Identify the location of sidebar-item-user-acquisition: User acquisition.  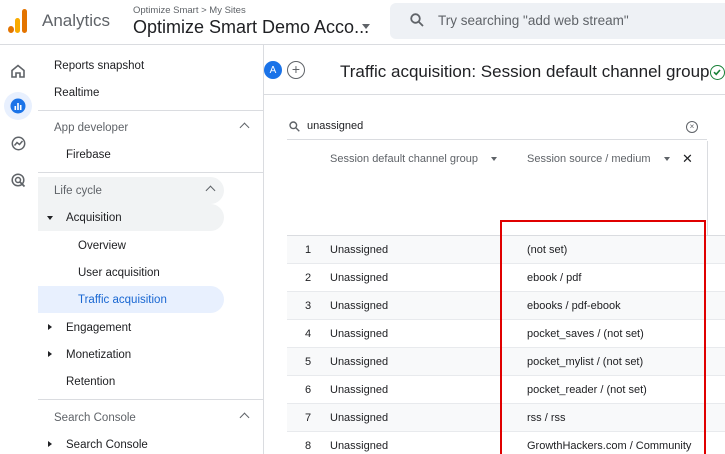
(132, 272).